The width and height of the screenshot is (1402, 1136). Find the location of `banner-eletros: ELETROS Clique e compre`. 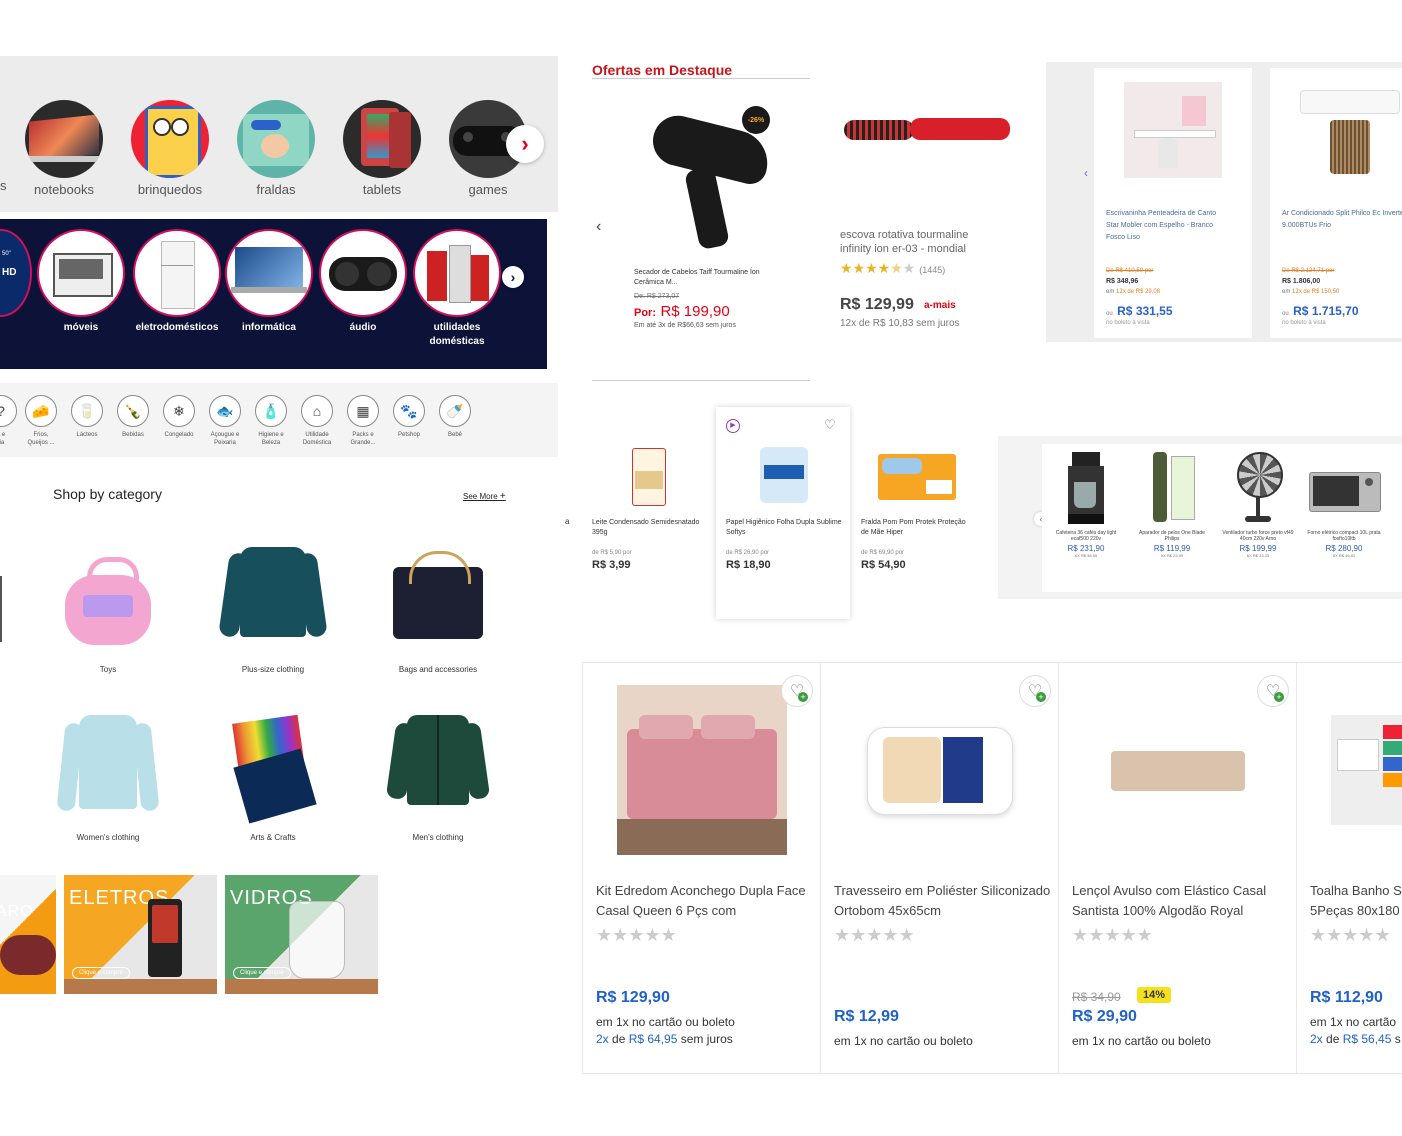

banner-eletros: ELETROS Clique e compre is located at coordinates (140, 934).